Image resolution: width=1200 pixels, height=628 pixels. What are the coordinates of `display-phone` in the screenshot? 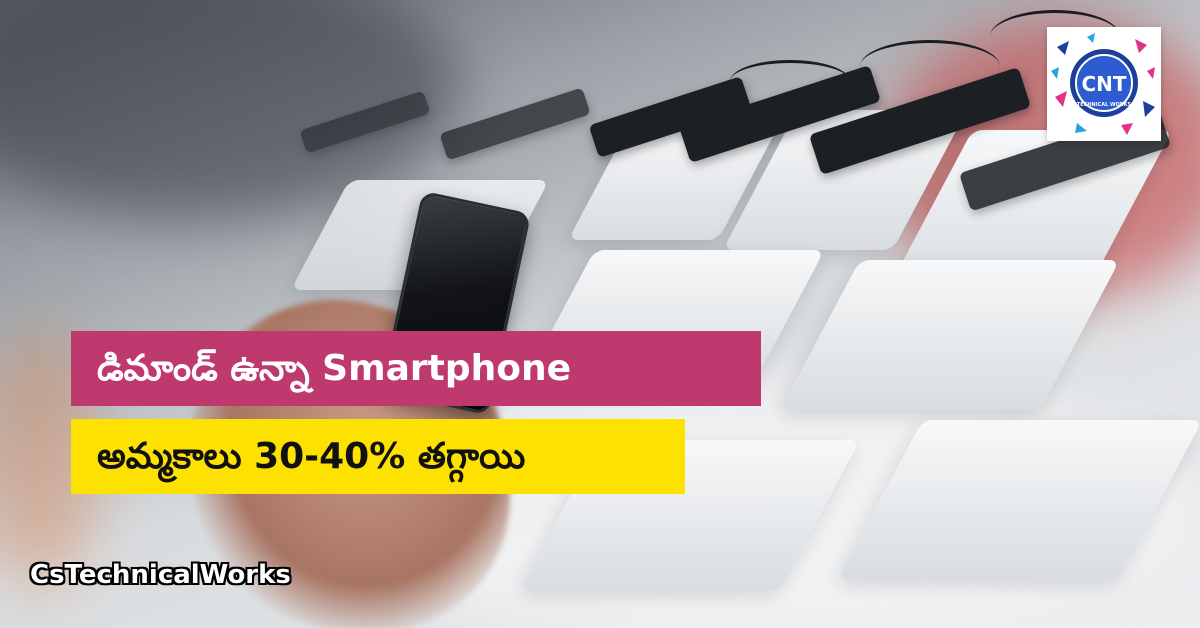 It's located at (515, 124).